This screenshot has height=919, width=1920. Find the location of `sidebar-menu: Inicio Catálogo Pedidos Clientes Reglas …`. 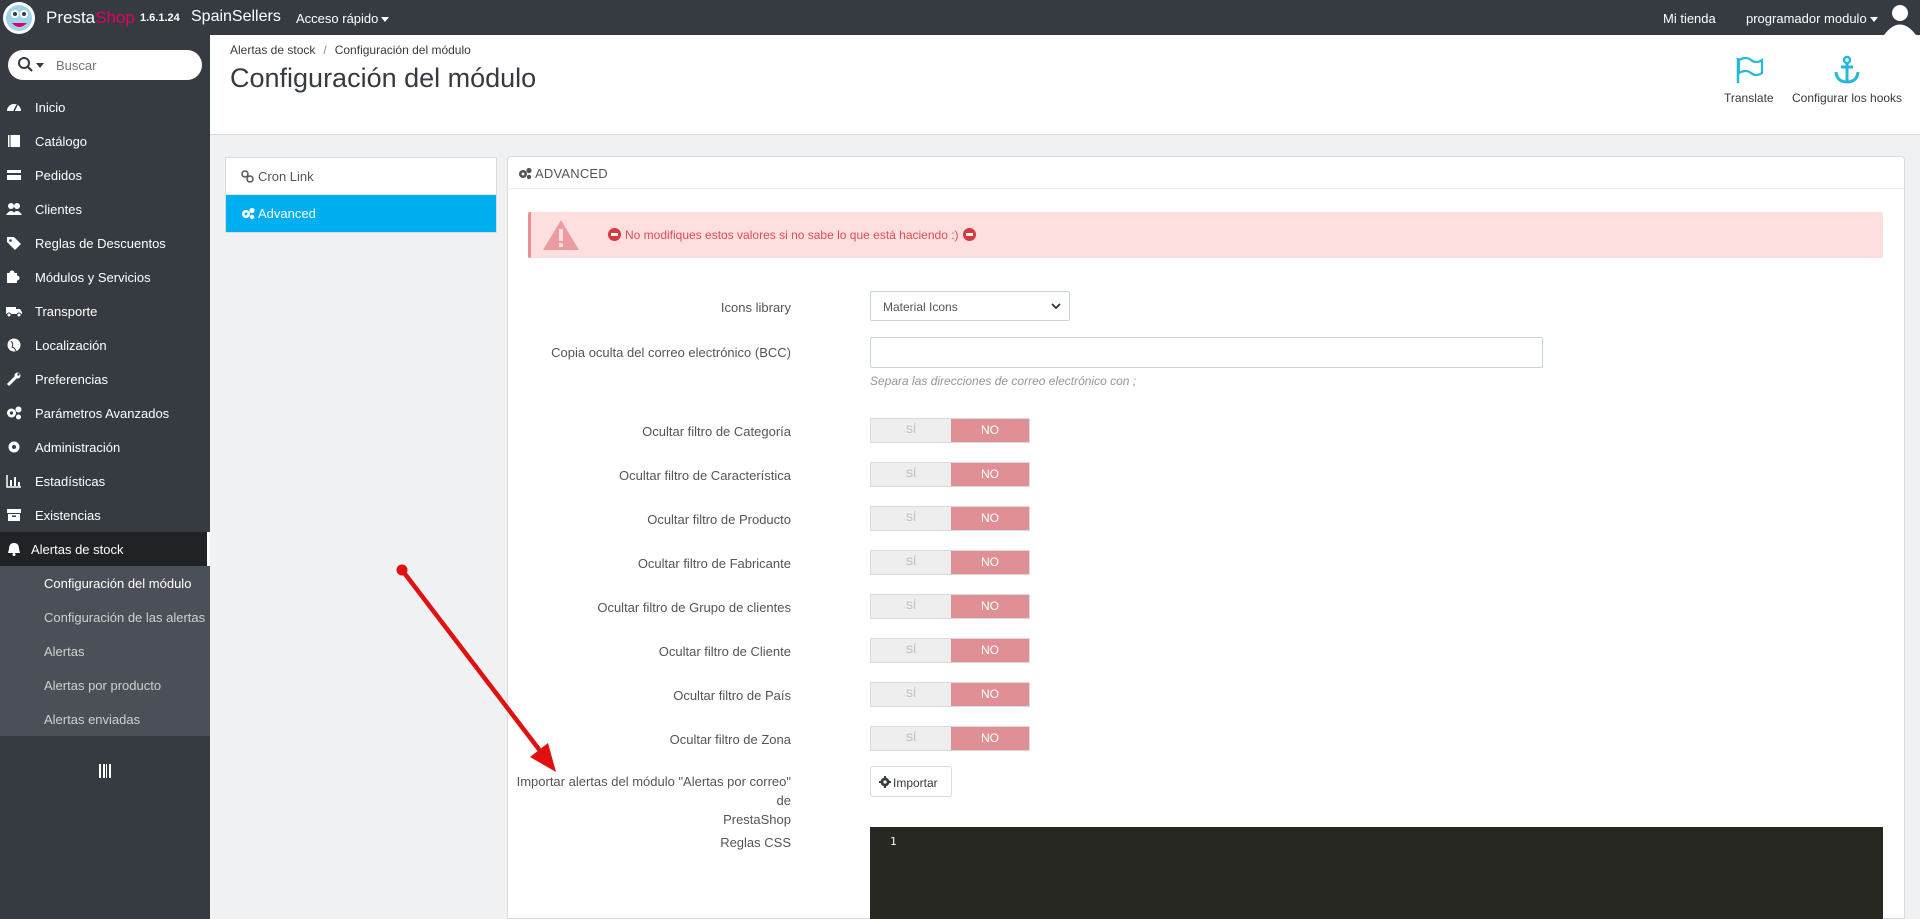

sidebar-menu: Inicio Catálogo Pedidos Clientes Reglas … is located at coordinates (105, 413).